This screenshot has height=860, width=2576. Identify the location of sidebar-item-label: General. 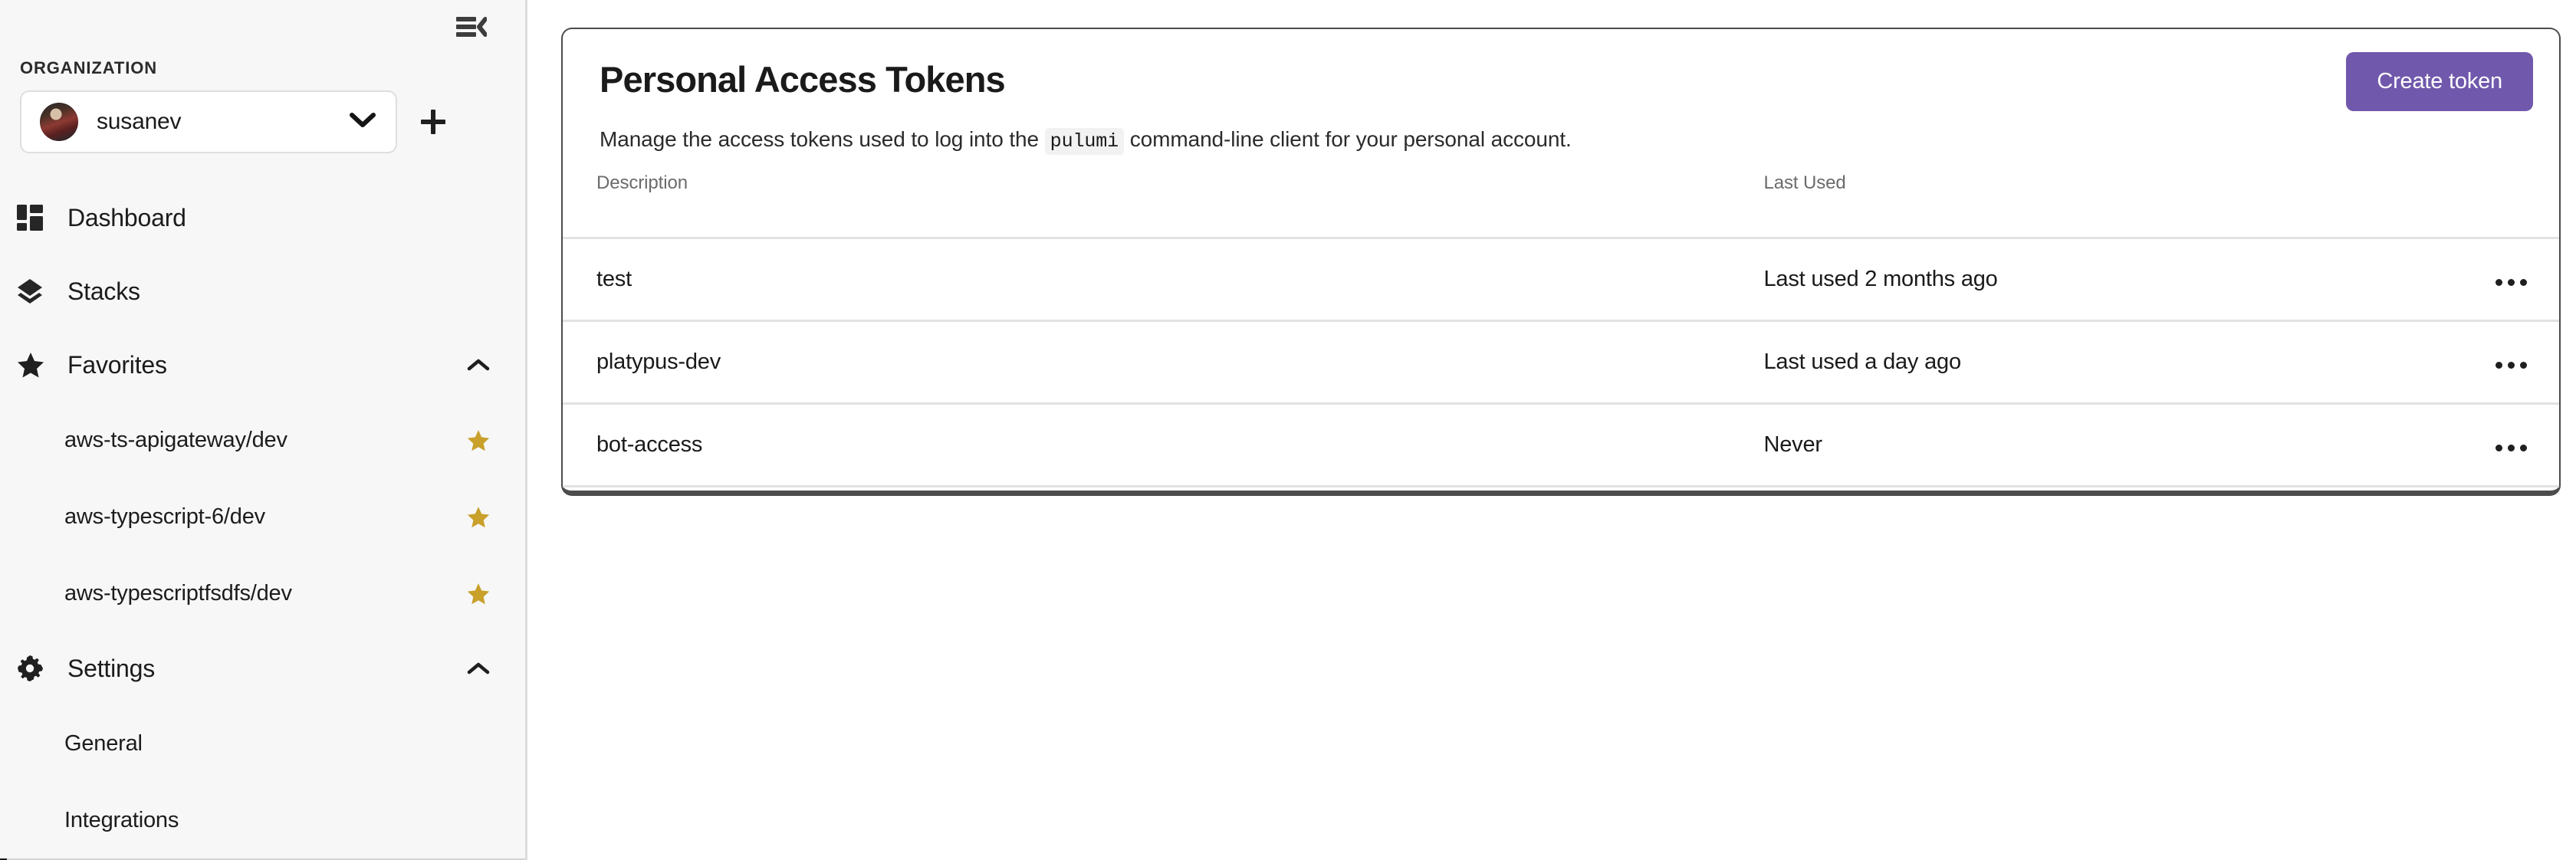
(103, 743).